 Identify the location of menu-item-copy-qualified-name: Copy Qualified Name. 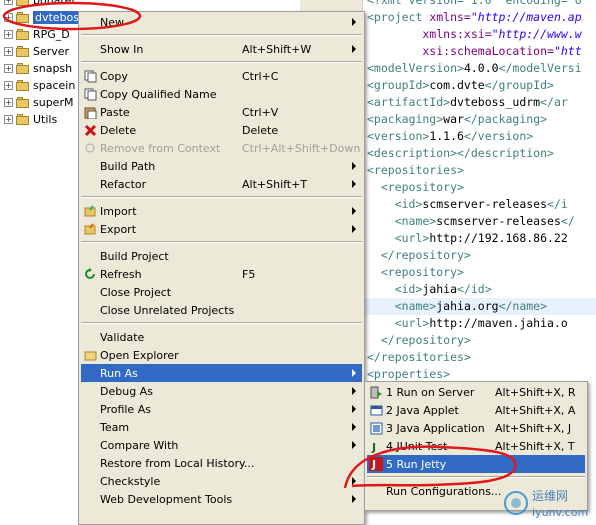
(221, 94).